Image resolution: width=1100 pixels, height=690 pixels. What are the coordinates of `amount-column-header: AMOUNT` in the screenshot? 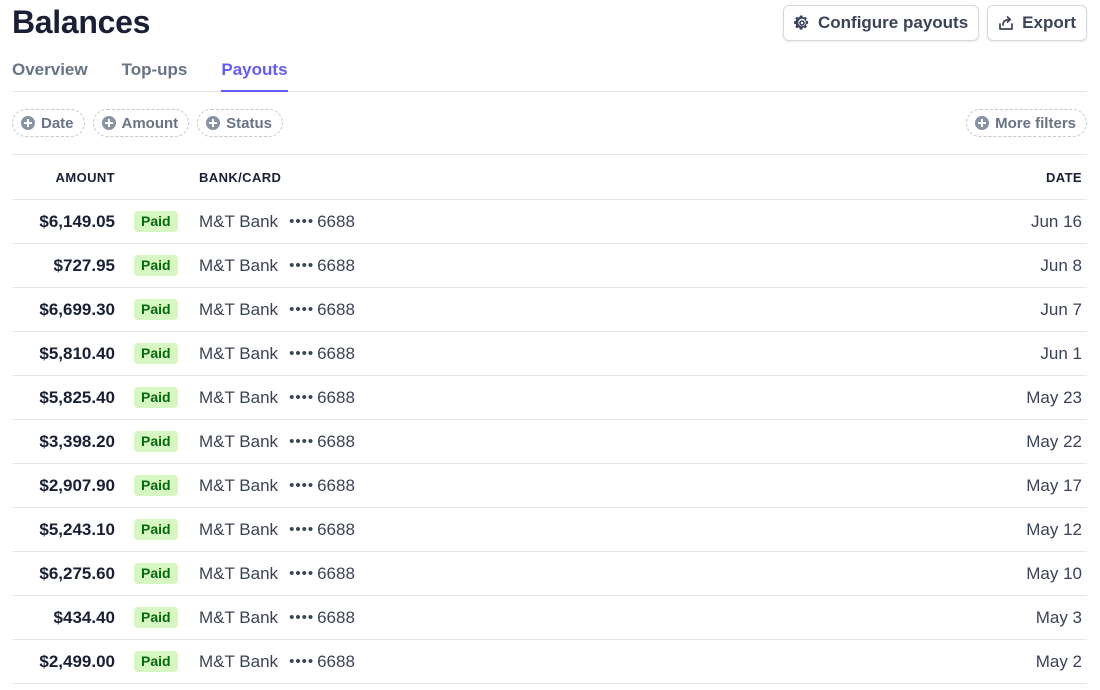 It's located at (63, 177).